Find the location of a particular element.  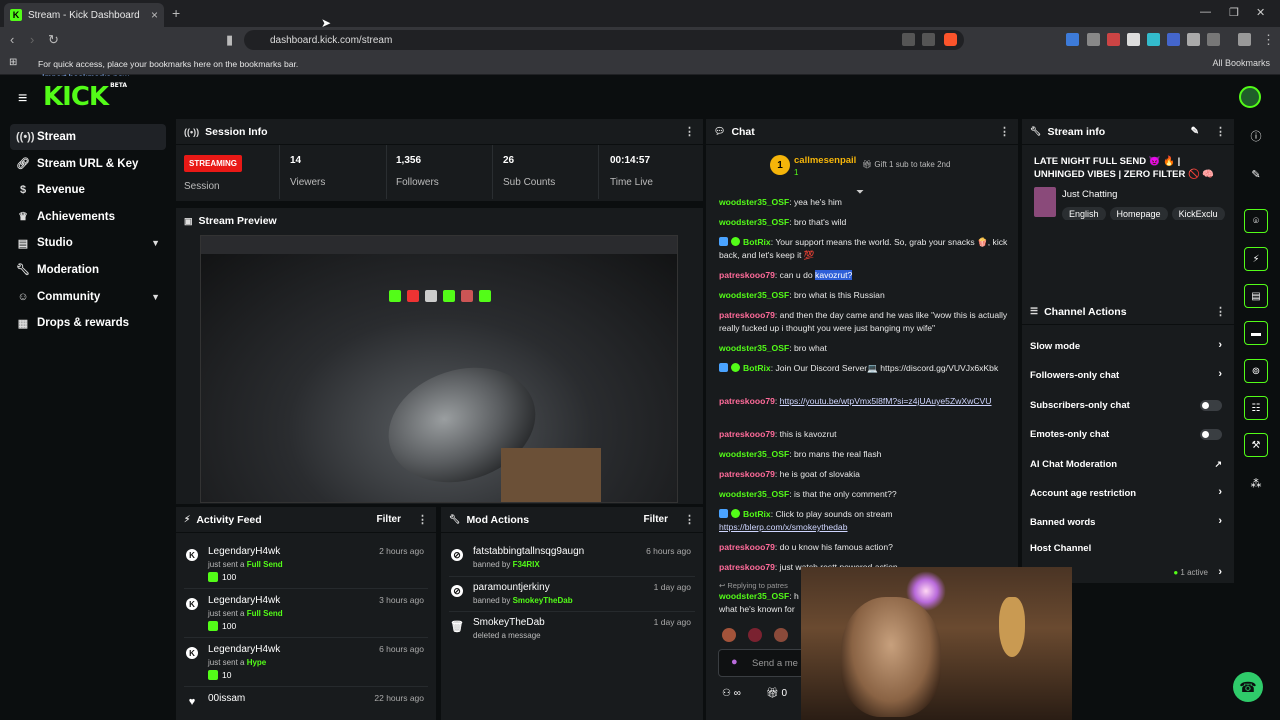

brave-shield-icon is located at coordinates (950, 39).